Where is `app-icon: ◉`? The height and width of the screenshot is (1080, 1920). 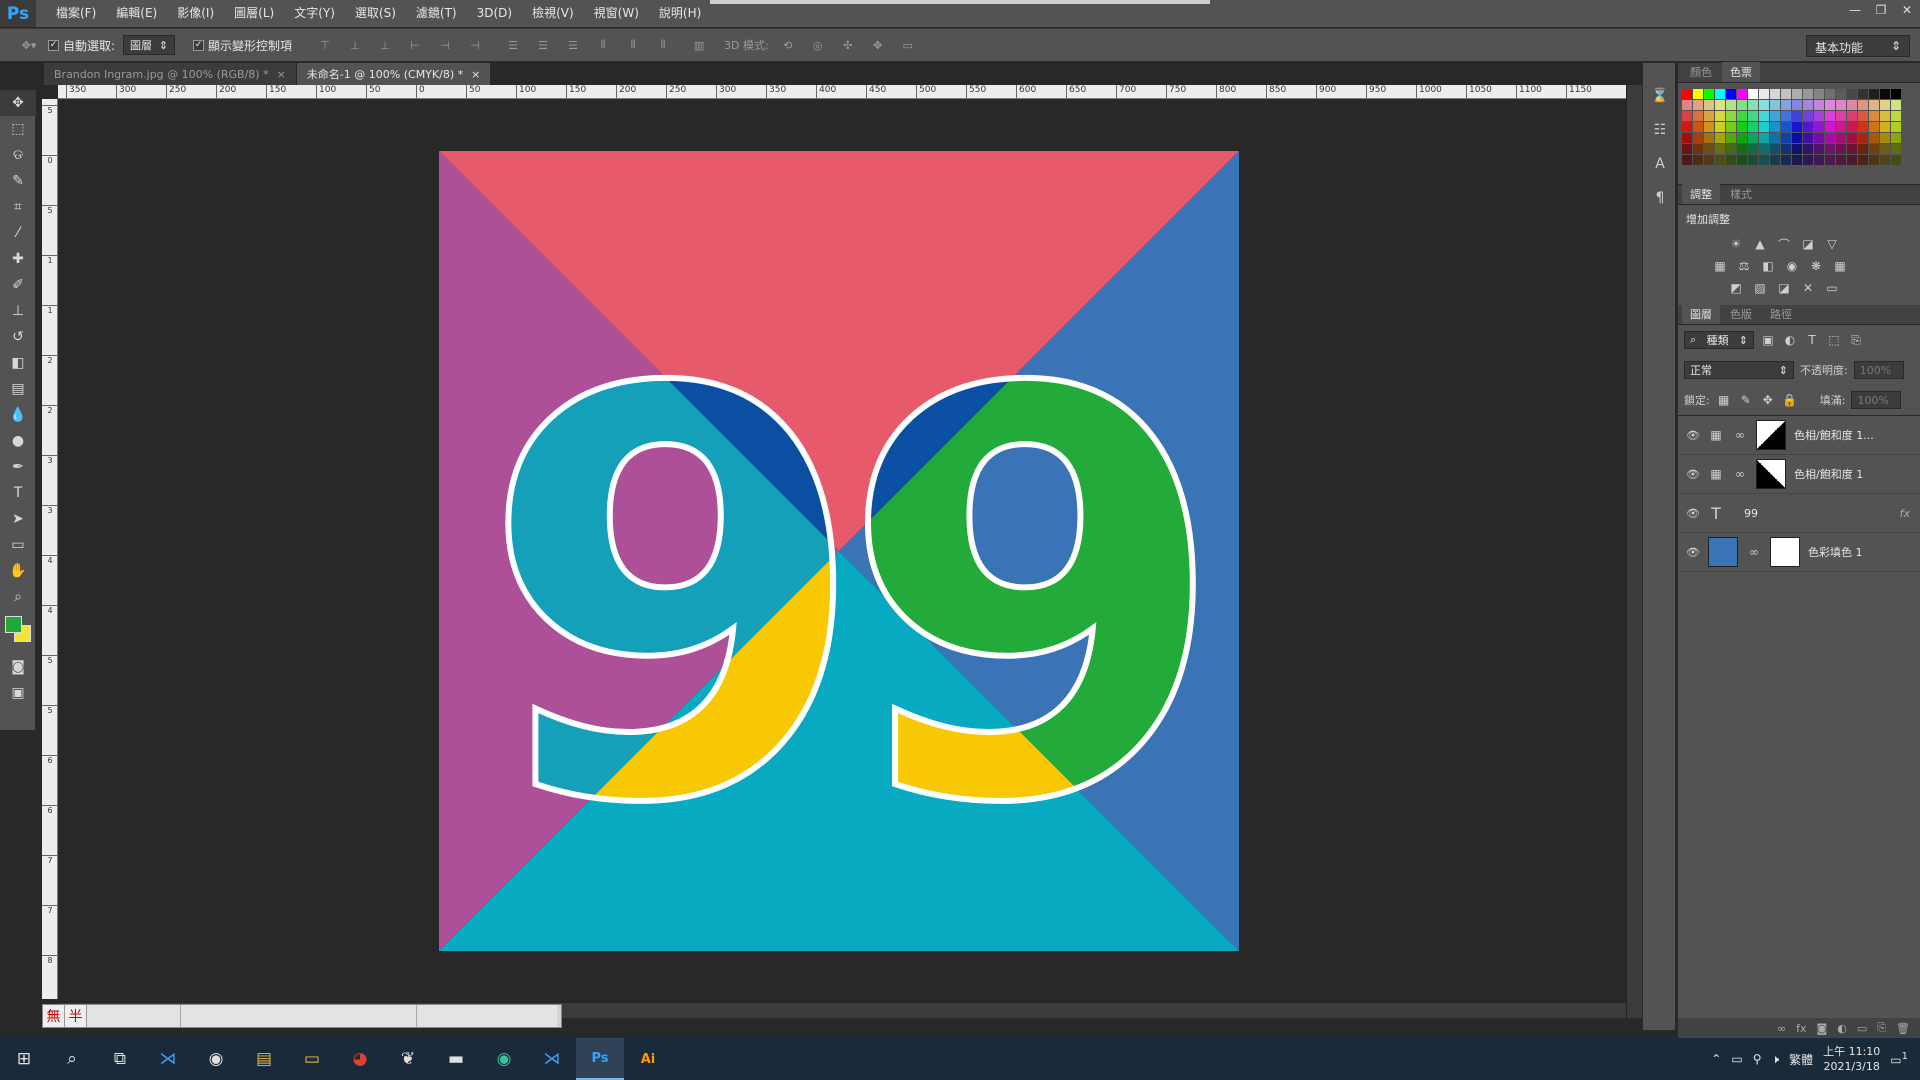 app-icon: ◉ is located at coordinates (504, 1059).